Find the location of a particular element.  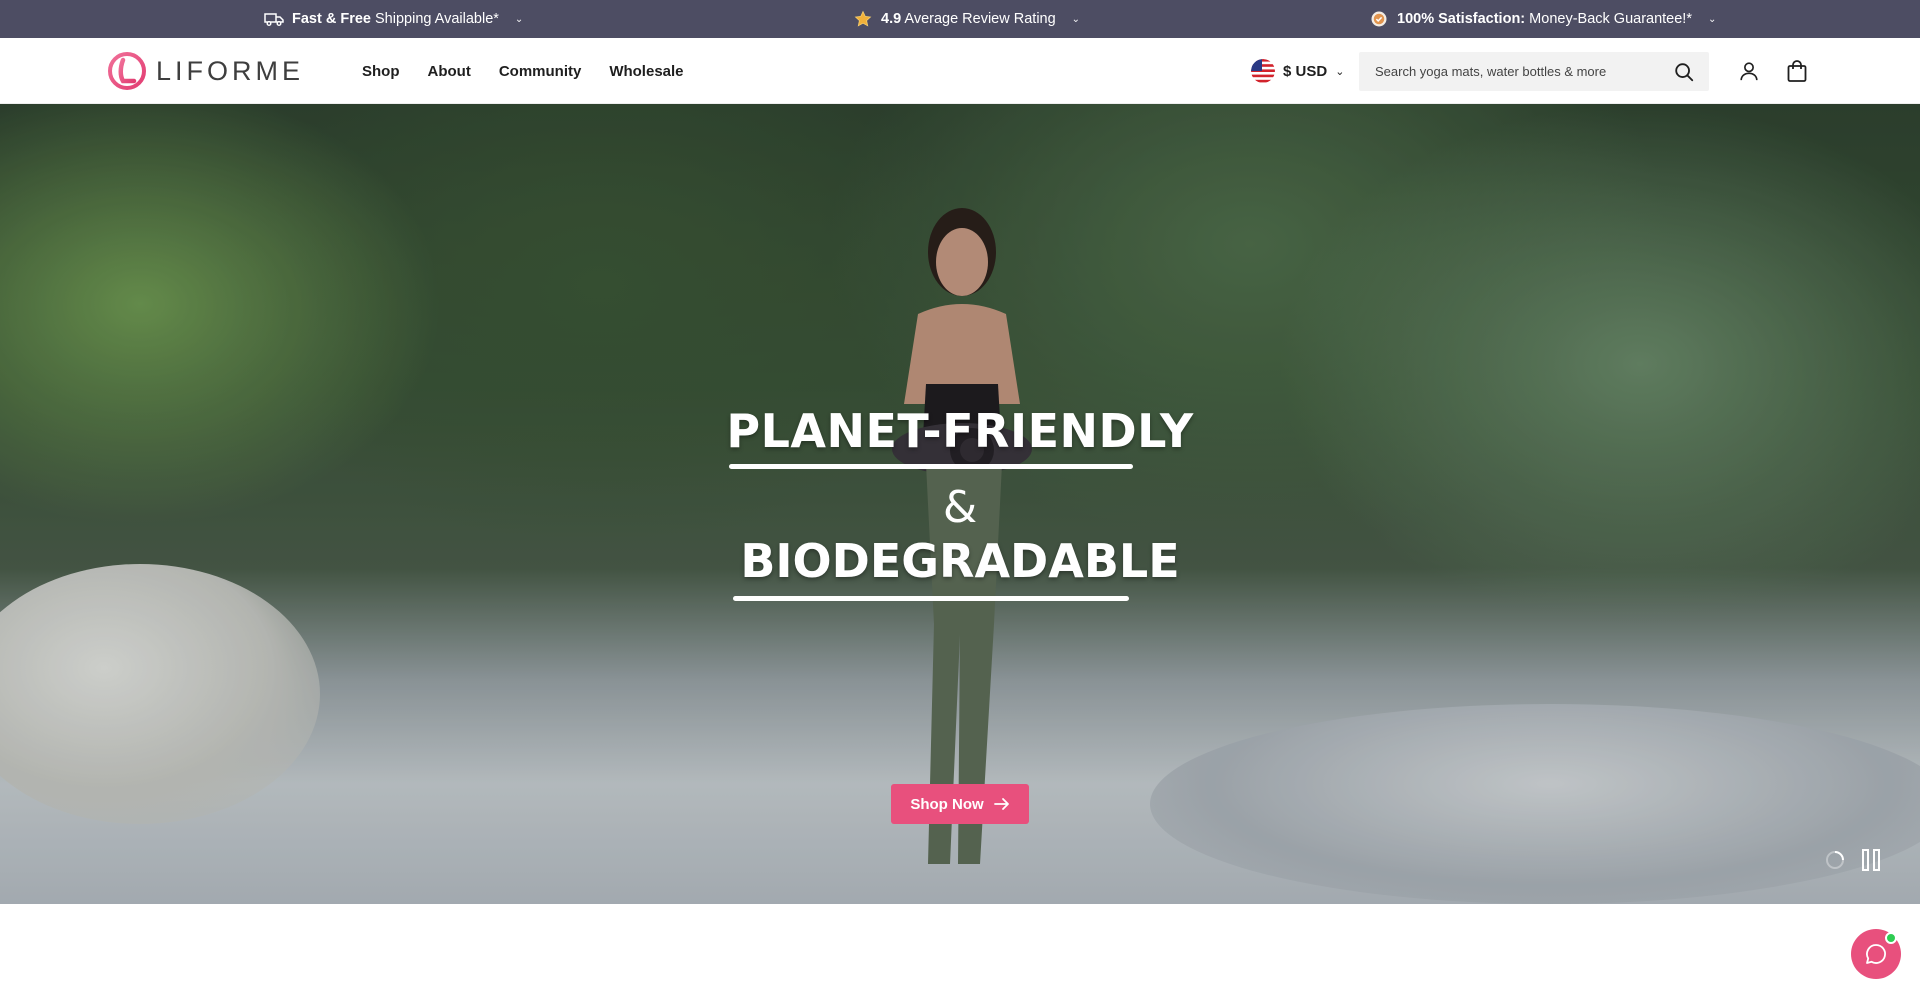

main-nav: Shop About Community Wholesale is located at coordinates (523, 71).